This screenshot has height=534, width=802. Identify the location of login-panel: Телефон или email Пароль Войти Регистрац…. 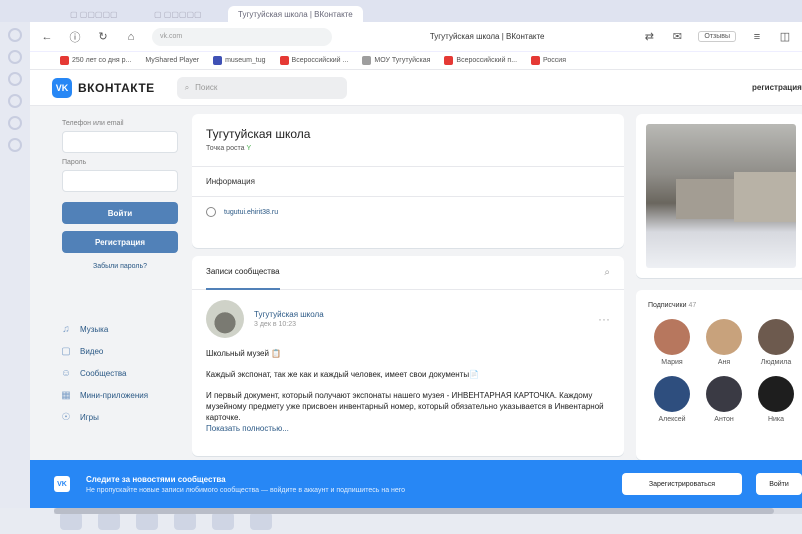
(120, 209).